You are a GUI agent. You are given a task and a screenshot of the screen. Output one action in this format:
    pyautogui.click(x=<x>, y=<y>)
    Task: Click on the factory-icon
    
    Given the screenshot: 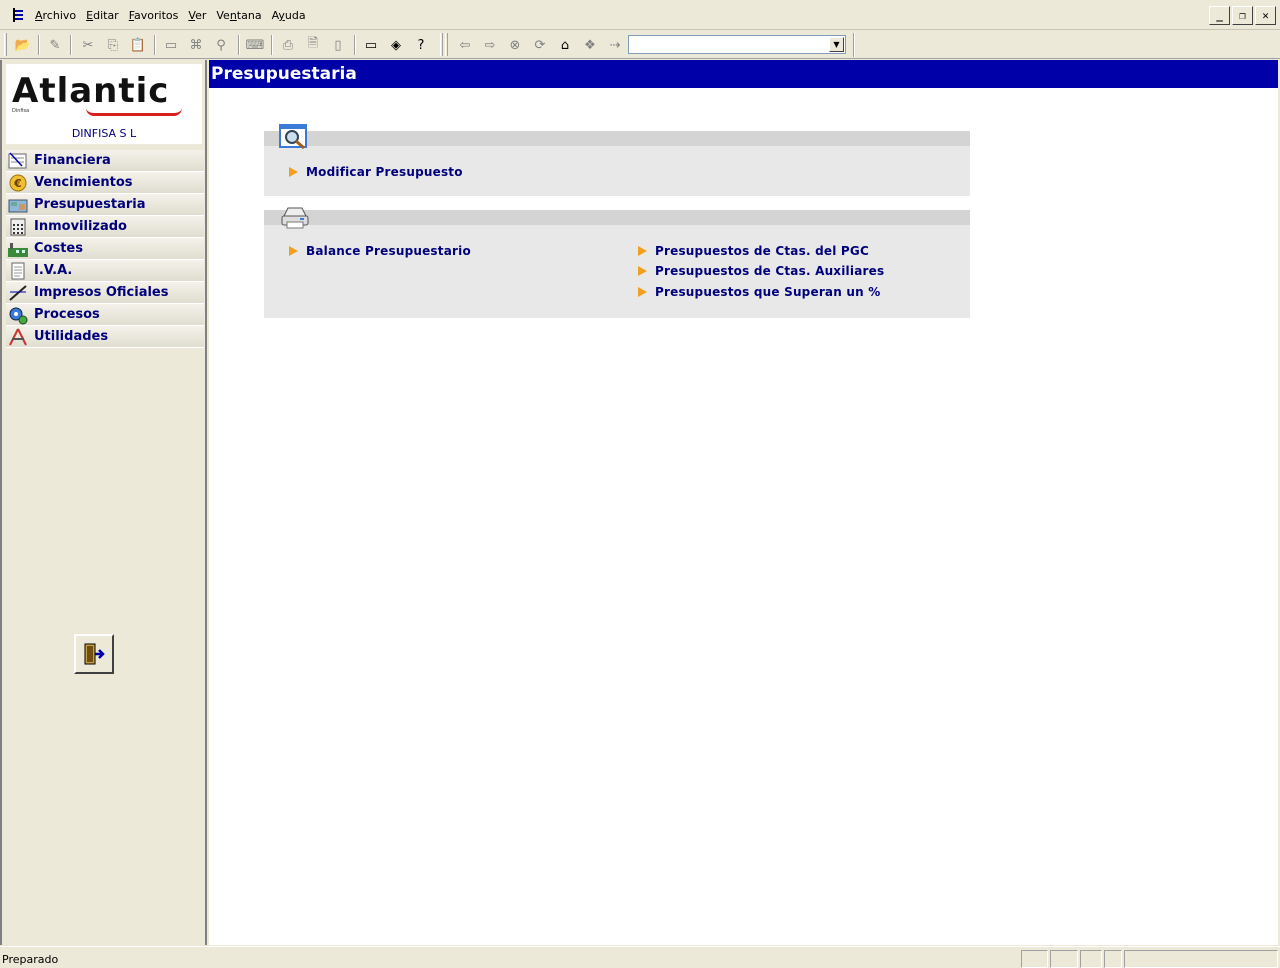 What is the action you would take?
    pyautogui.click(x=18, y=249)
    